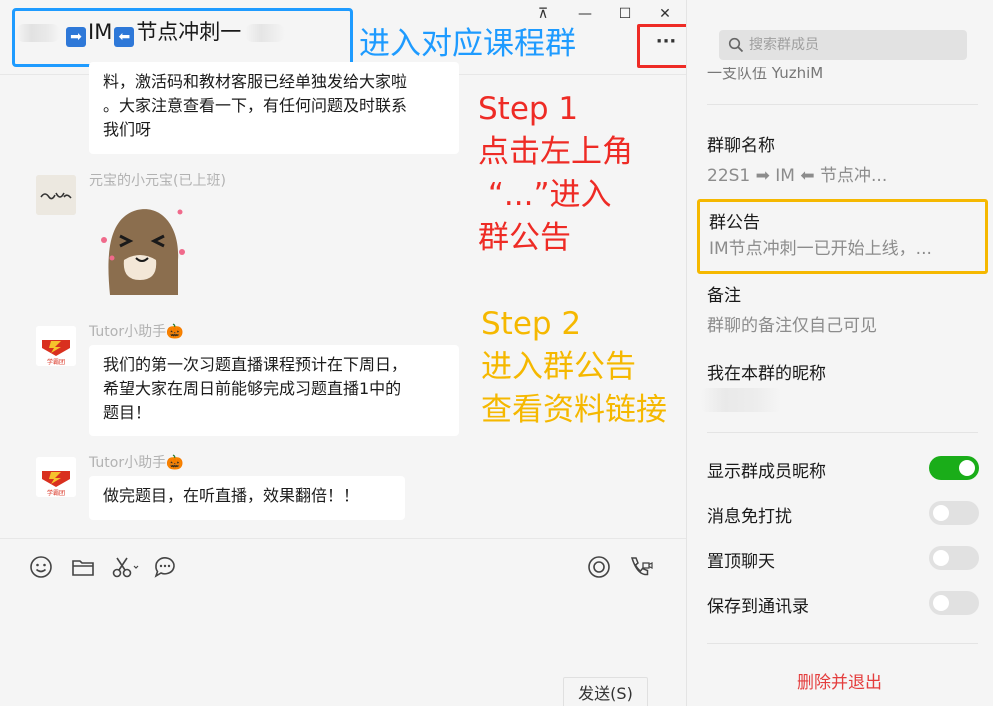 This screenshot has height=706, width=993. Describe the element at coordinates (83, 567) in the screenshot. I see `folder-icon` at that location.